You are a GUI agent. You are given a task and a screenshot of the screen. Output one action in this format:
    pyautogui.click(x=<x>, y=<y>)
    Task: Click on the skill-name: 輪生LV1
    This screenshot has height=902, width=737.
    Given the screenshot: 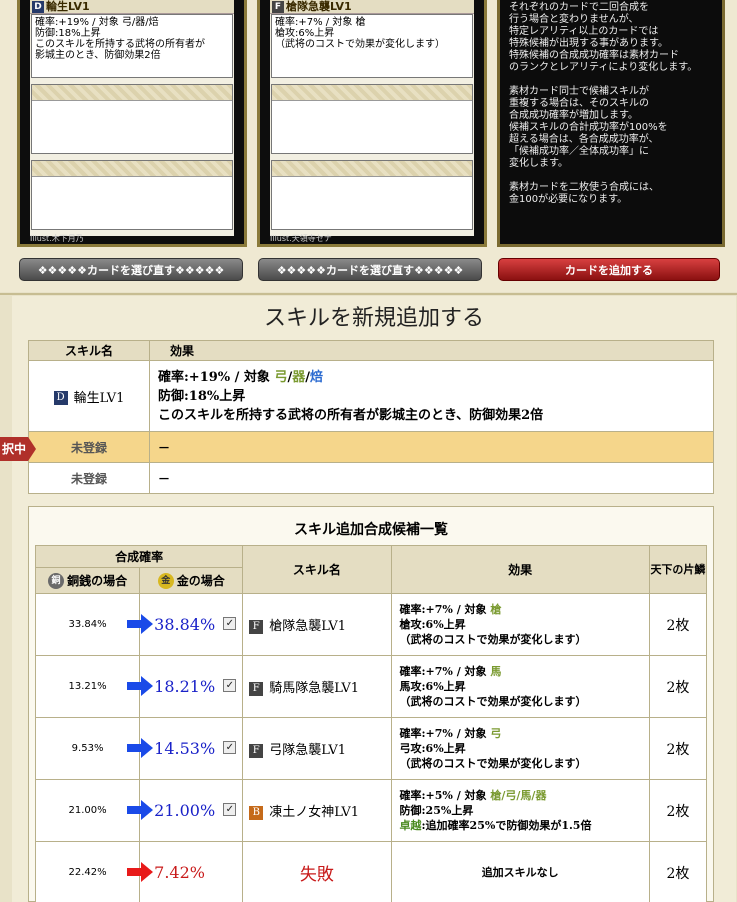 What is the action you would take?
    pyautogui.click(x=99, y=398)
    